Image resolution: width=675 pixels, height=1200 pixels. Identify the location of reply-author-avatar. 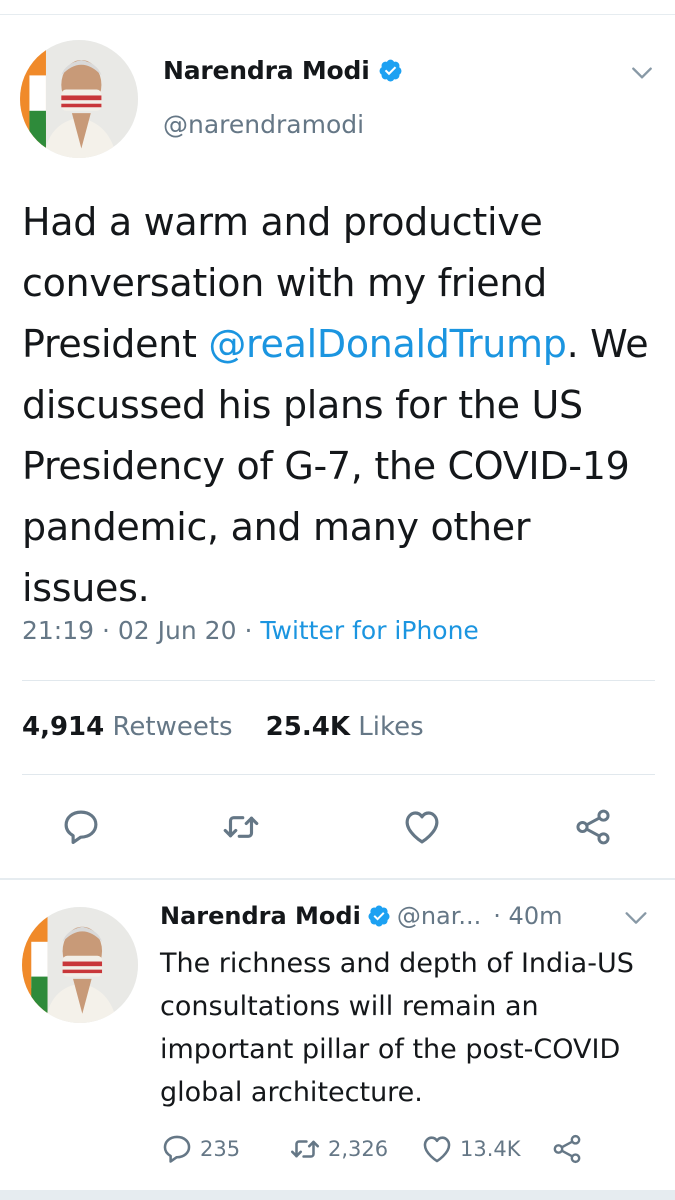
(80, 965).